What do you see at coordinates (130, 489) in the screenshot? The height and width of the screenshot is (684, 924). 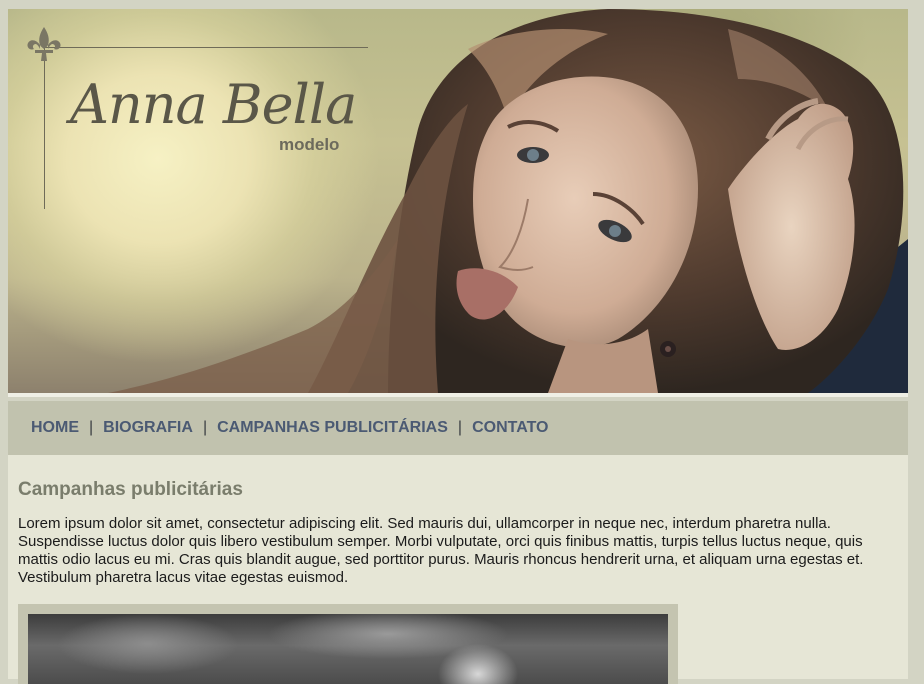 I see `page-title: Campanhas publicitárias` at bounding box center [130, 489].